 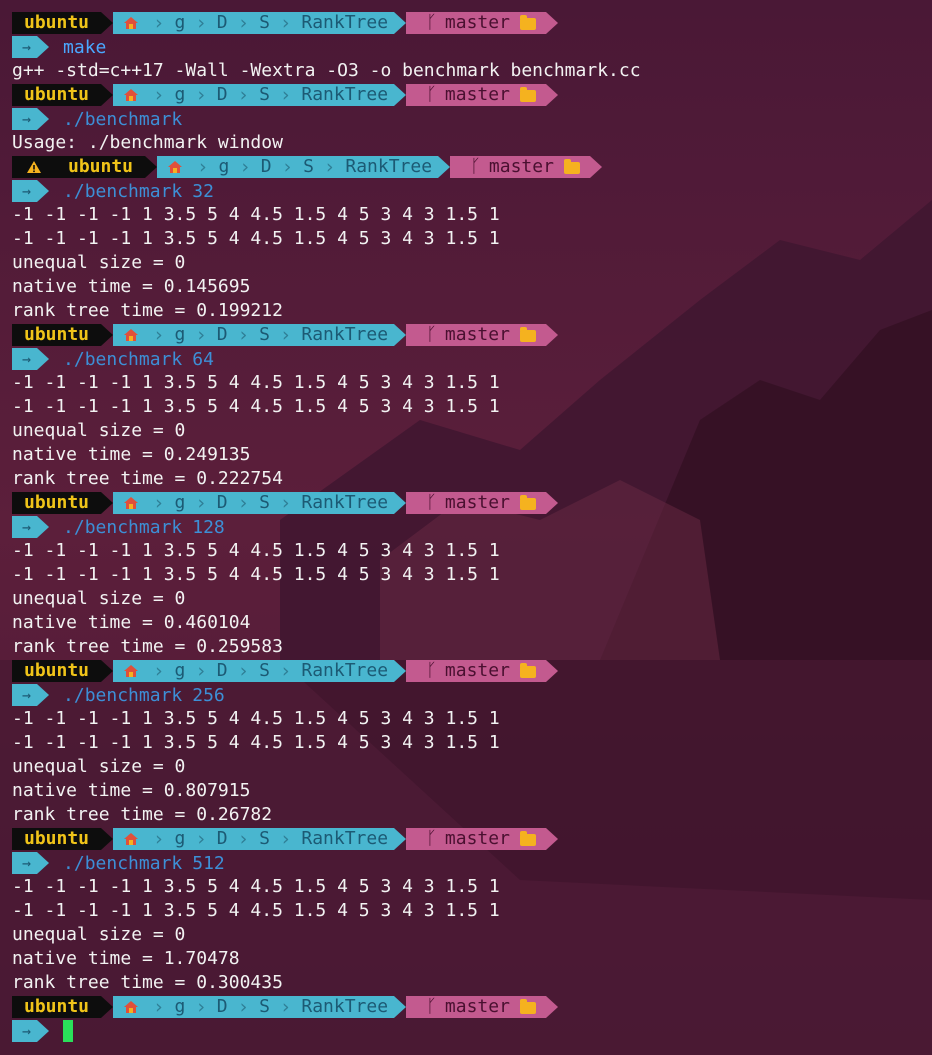 What do you see at coordinates (147, 982) in the screenshot?
I see `output-line: rank tree time = 0.300435` at bounding box center [147, 982].